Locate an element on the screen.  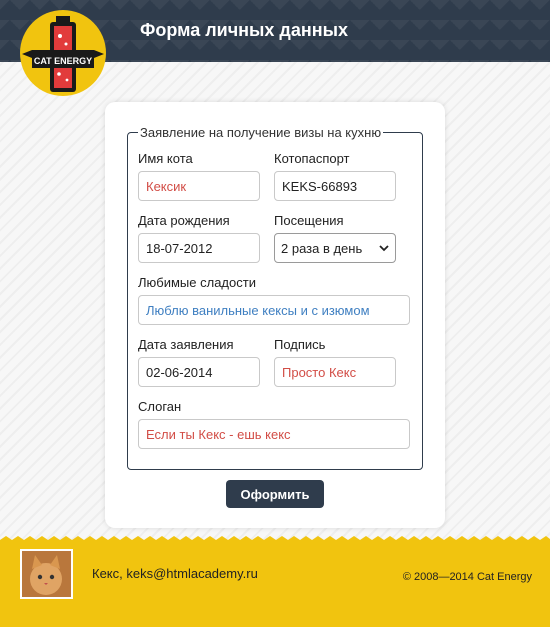
avatar is located at coordinates (46, 574).